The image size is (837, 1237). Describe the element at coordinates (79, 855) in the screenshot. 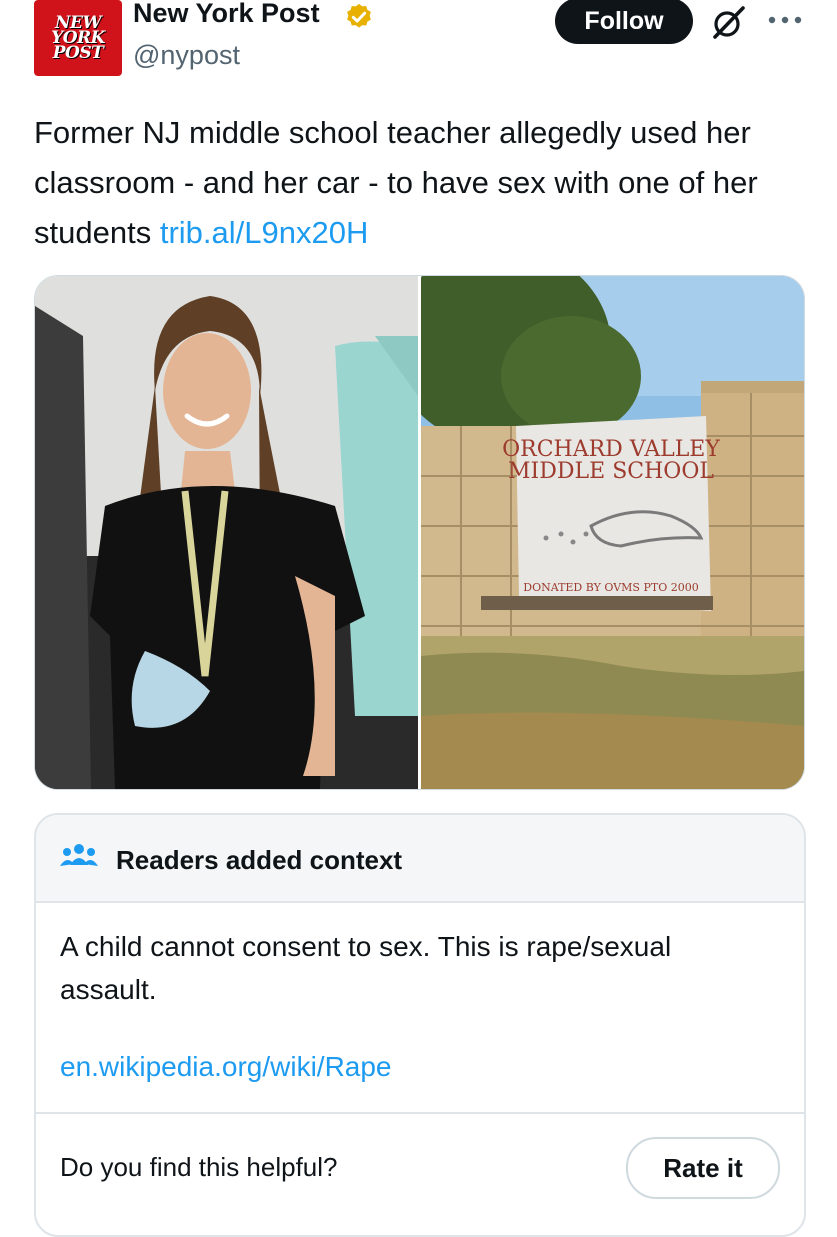

I see `people-icon` at that location.